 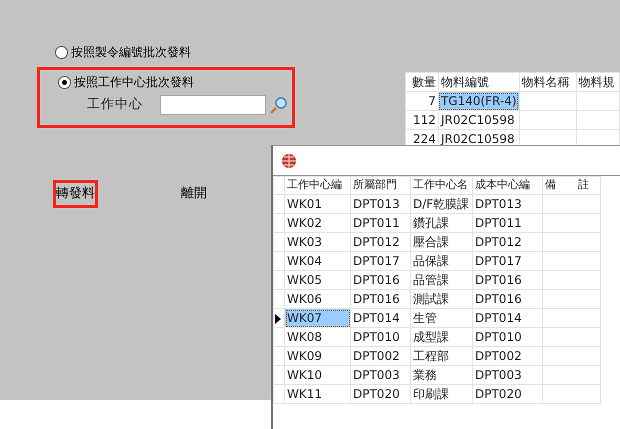 What do you see at coordinates (598, 82) in the screenshot?
I see `column-header: 物料規` at bounding box center [598, 82].